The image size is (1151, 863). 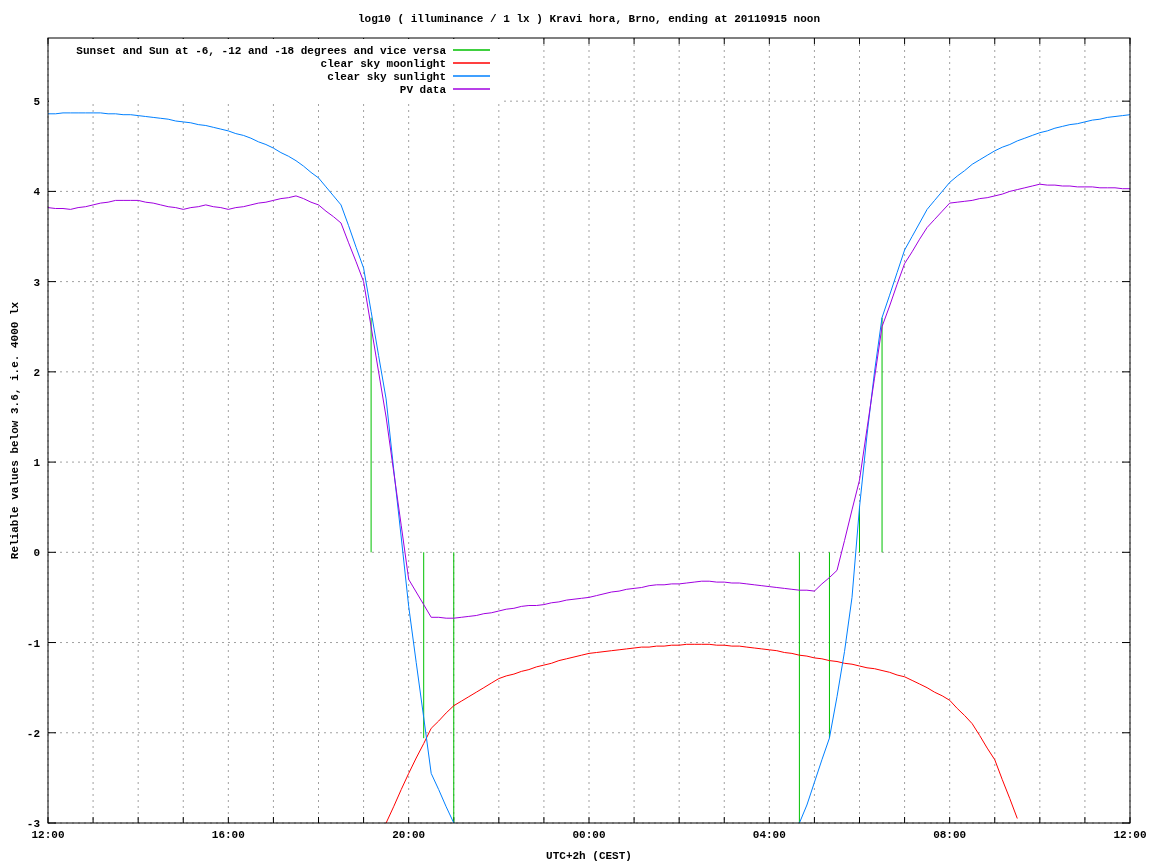 I want to click on tick-label: 08:00, so click(x=950, y=835).